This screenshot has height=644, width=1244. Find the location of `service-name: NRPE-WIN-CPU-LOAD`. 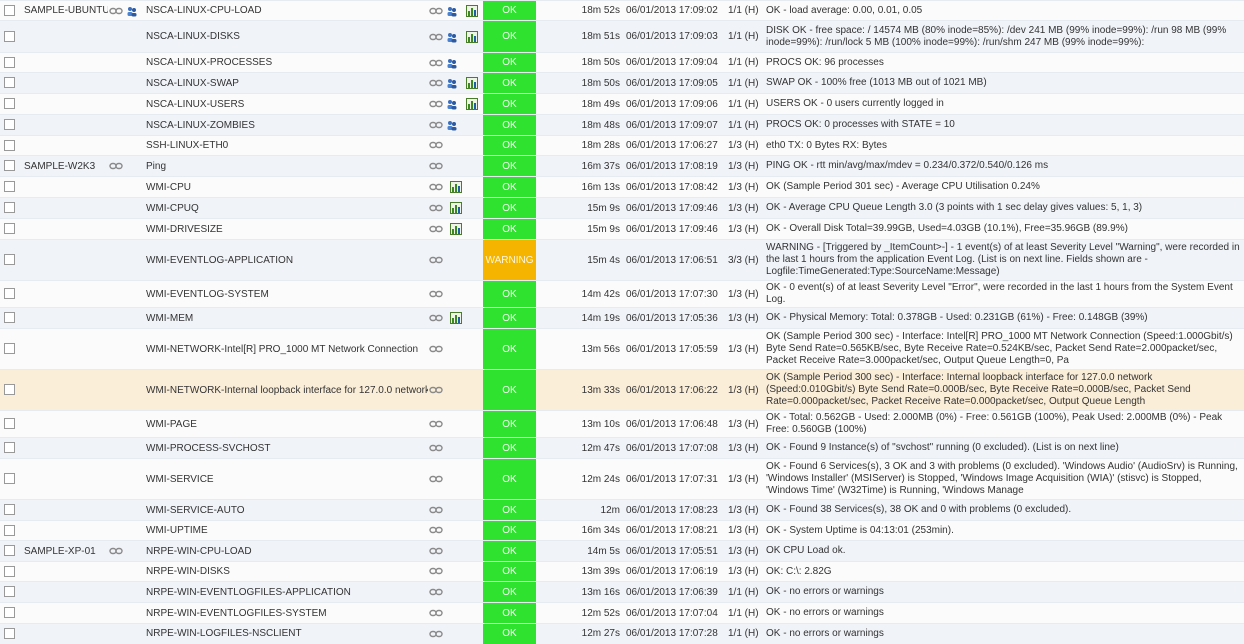

service-name: NRPE-WIN-CPU-LOAD is located at coordinates (199, 551).